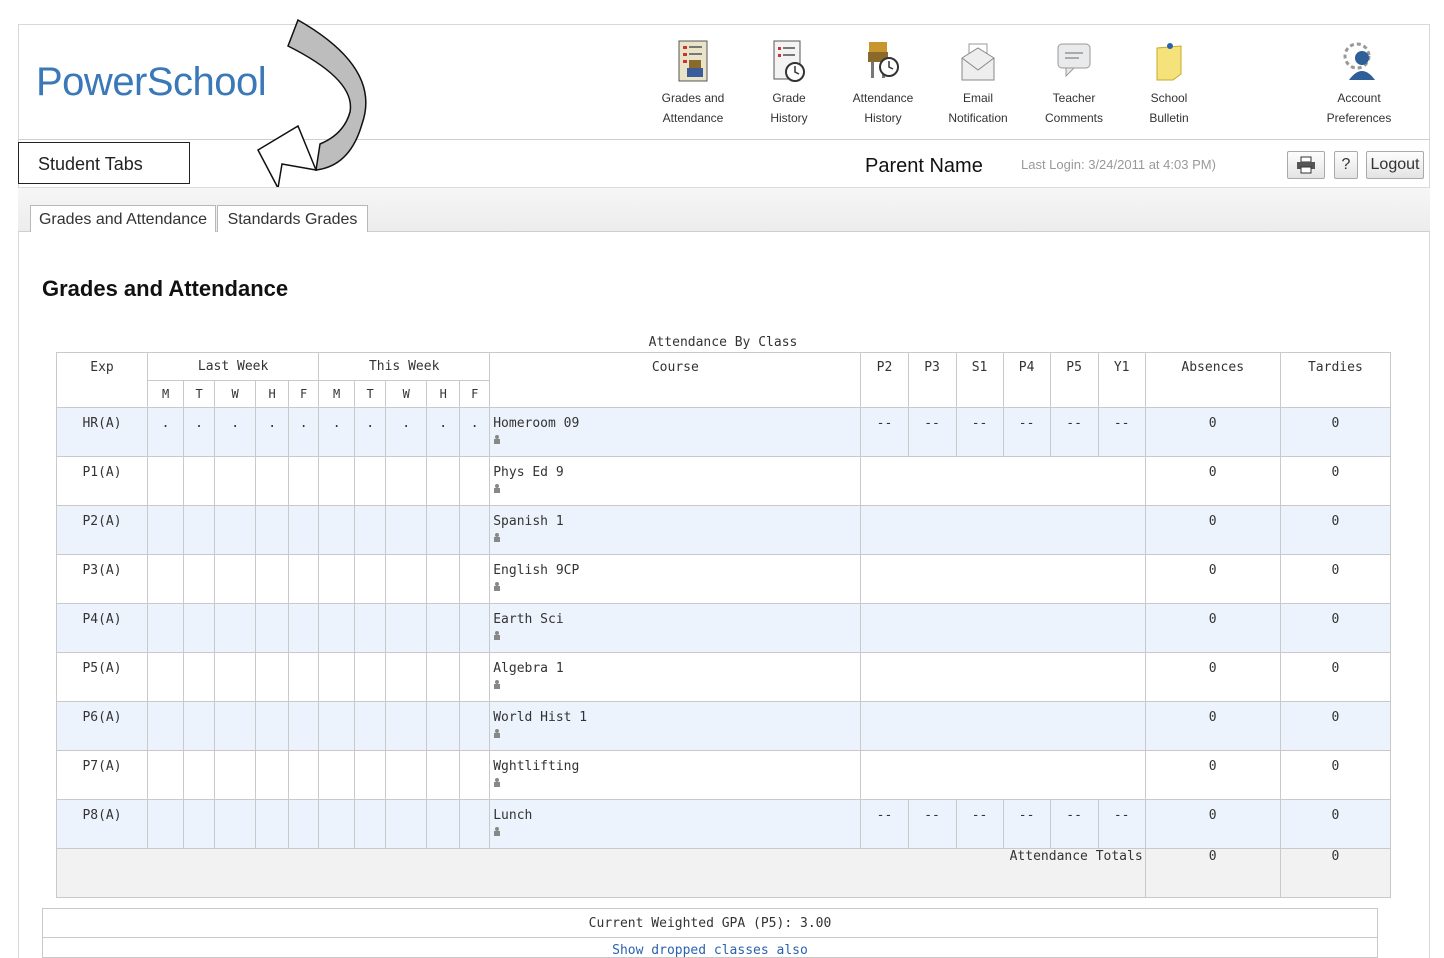 This screenshot has width=1444, height=958. I want to click on print-button, so click(1306, 165).